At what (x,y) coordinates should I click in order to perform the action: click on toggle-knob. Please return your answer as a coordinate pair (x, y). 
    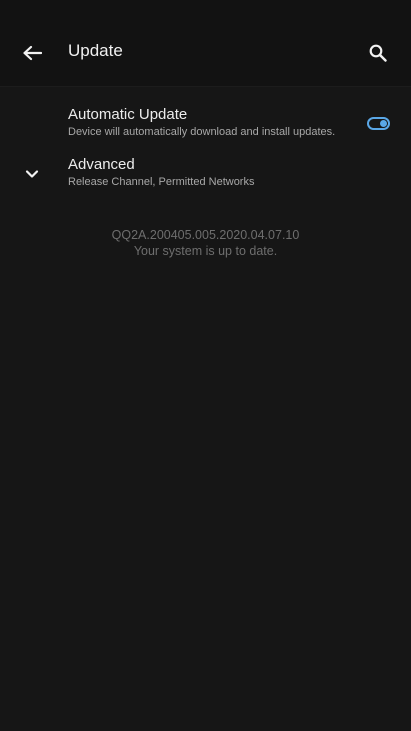
    Looking at the image, I should click on (383, 123).